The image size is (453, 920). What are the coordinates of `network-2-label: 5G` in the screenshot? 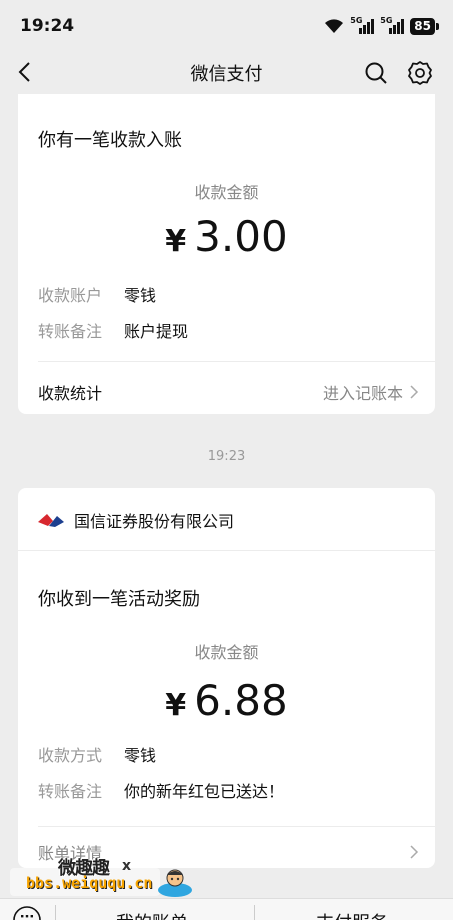 It's located at (386, 20).